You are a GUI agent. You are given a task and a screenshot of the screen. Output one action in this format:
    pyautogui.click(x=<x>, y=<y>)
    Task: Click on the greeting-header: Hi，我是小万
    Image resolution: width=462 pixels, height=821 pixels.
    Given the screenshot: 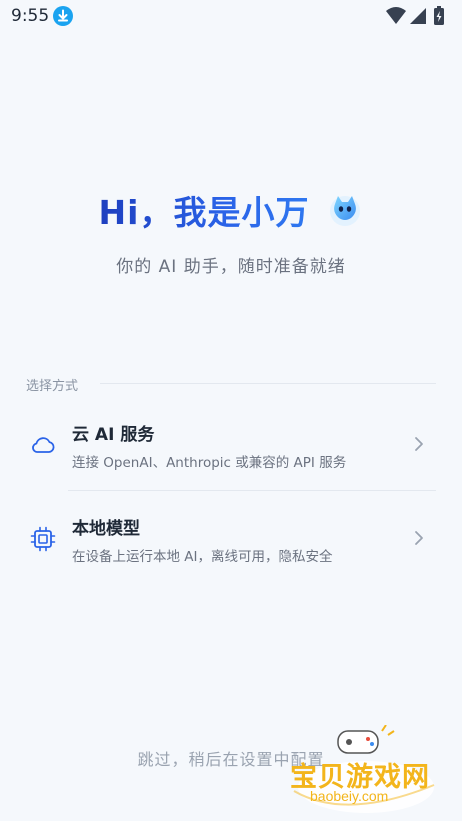 What is the action you would take?
    pyautogui.click(x=231, y=210)
    